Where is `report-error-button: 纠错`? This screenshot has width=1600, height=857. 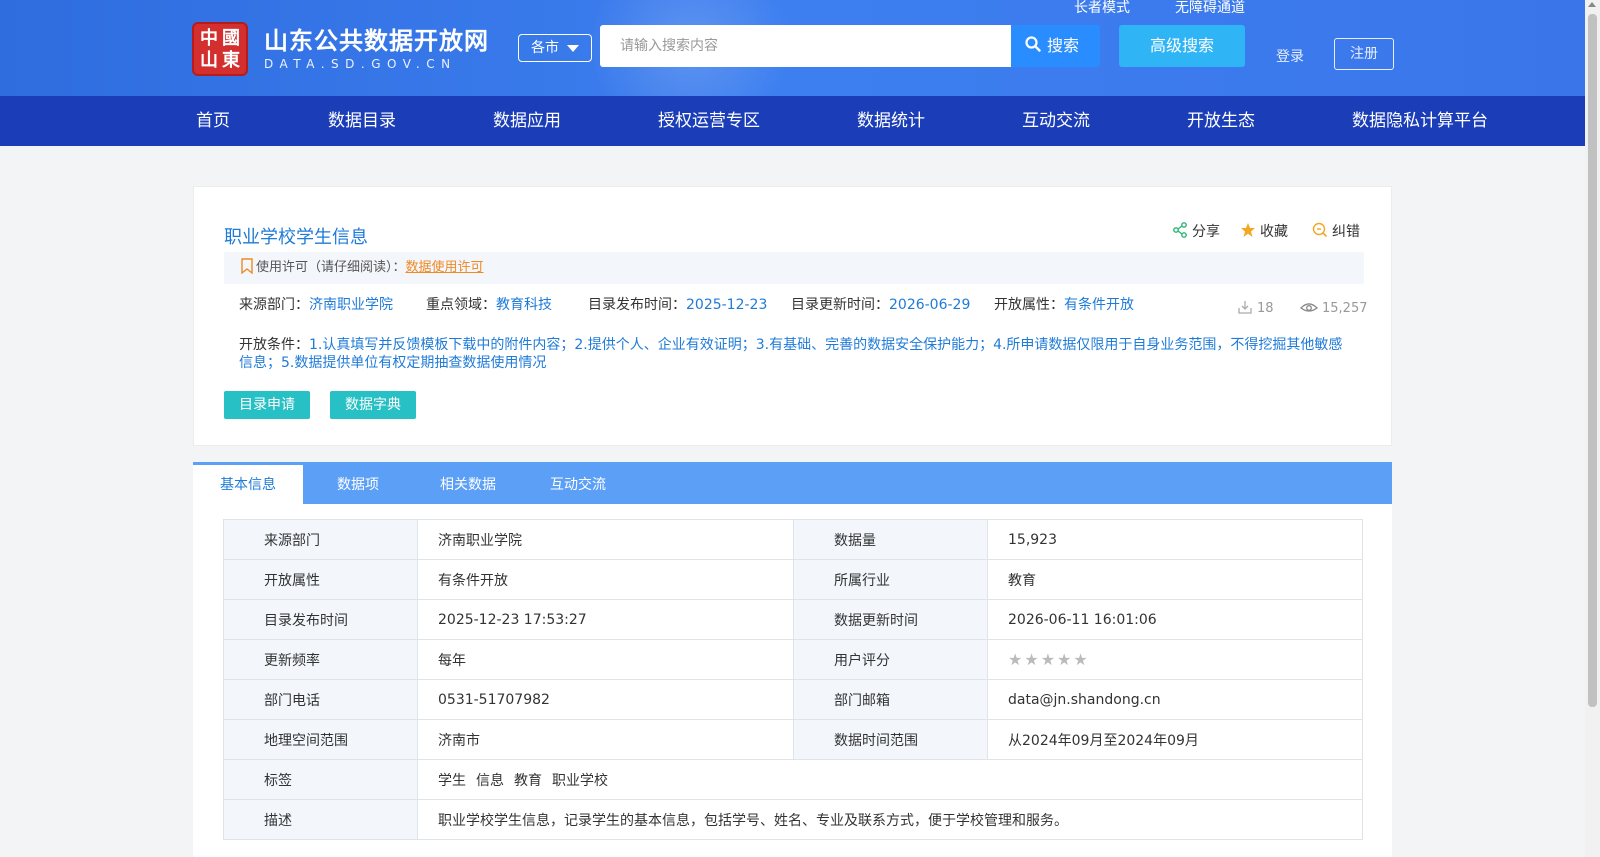 report-error-button: 纠错 is located at coordinates (1336, 231).